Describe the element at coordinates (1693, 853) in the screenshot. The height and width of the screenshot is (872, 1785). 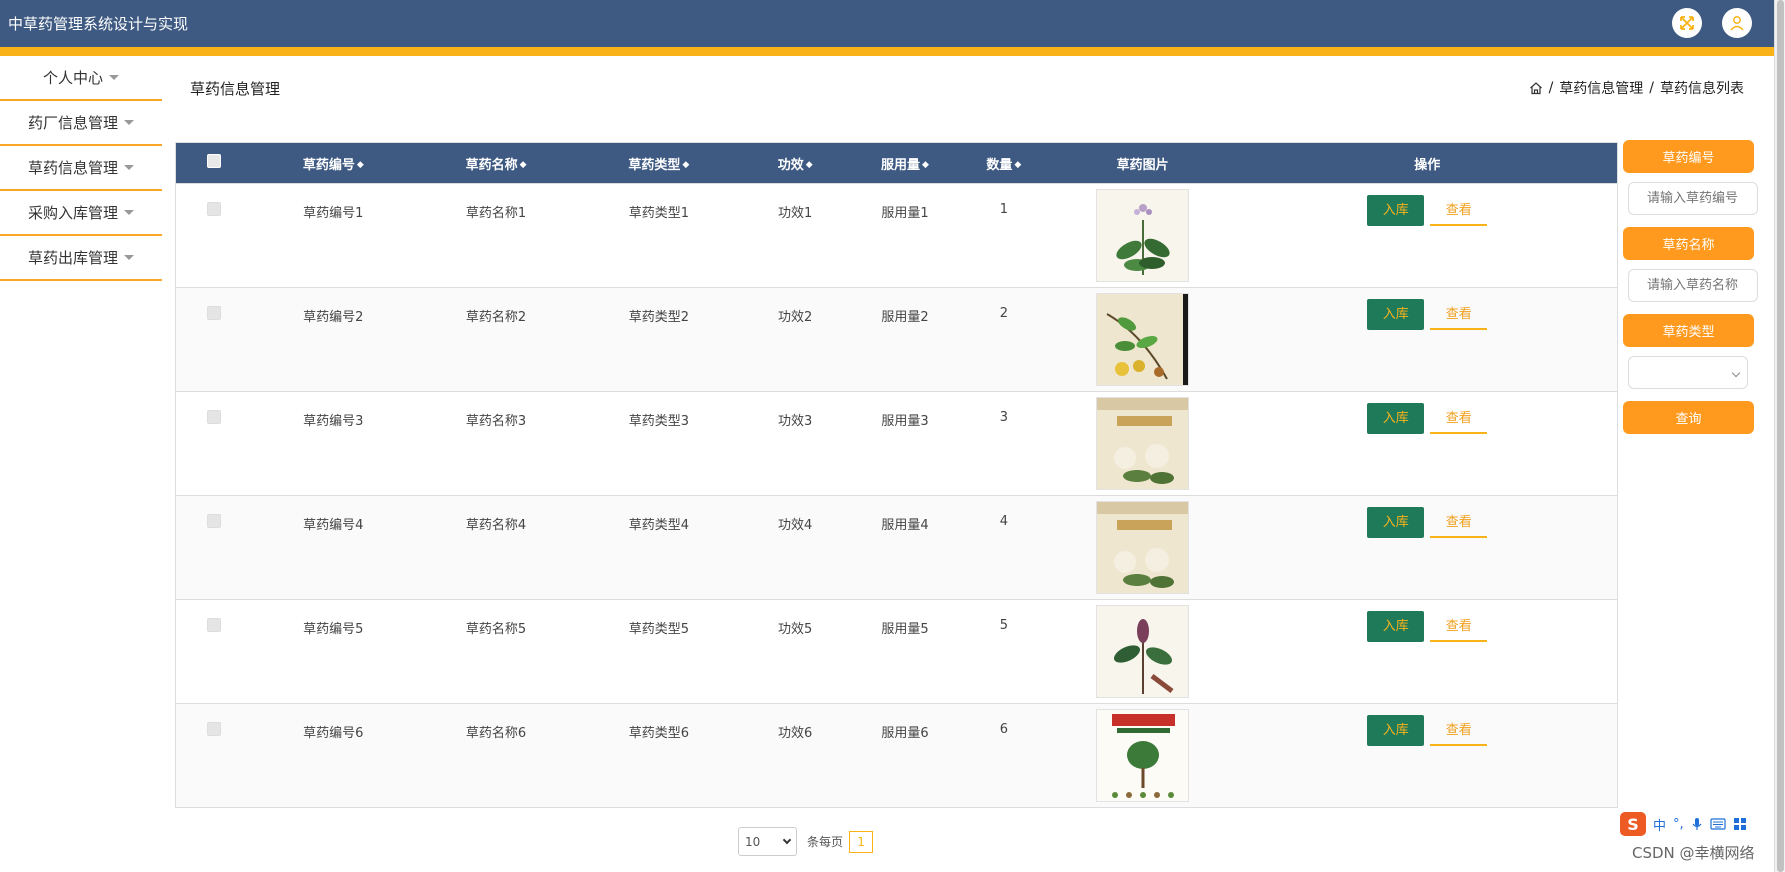
I see `csdn-watermark: CSDN @幸横网络` at that location.